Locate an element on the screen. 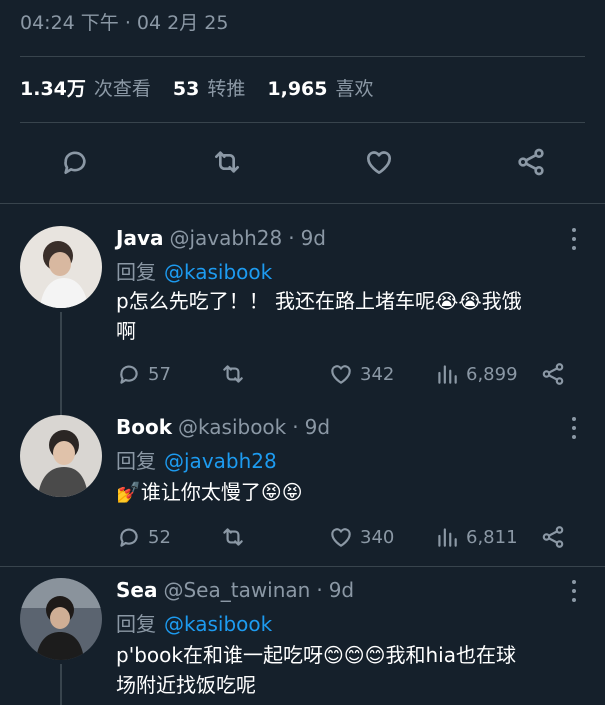 The width and height of the screenshot is (605, 705). share-icon is located at coordinates (531, 162).